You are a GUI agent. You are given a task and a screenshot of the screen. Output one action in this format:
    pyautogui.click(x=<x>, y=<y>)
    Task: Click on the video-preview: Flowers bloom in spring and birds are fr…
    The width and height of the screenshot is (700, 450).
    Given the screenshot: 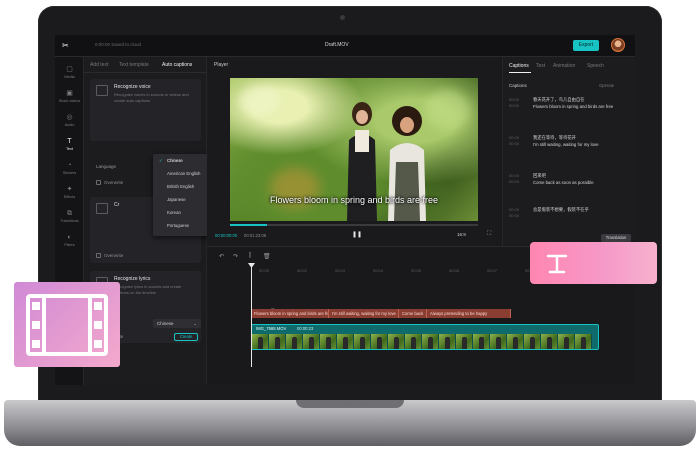 What is the action you would take?
    pyautogui.click(x=354, y=149)
    